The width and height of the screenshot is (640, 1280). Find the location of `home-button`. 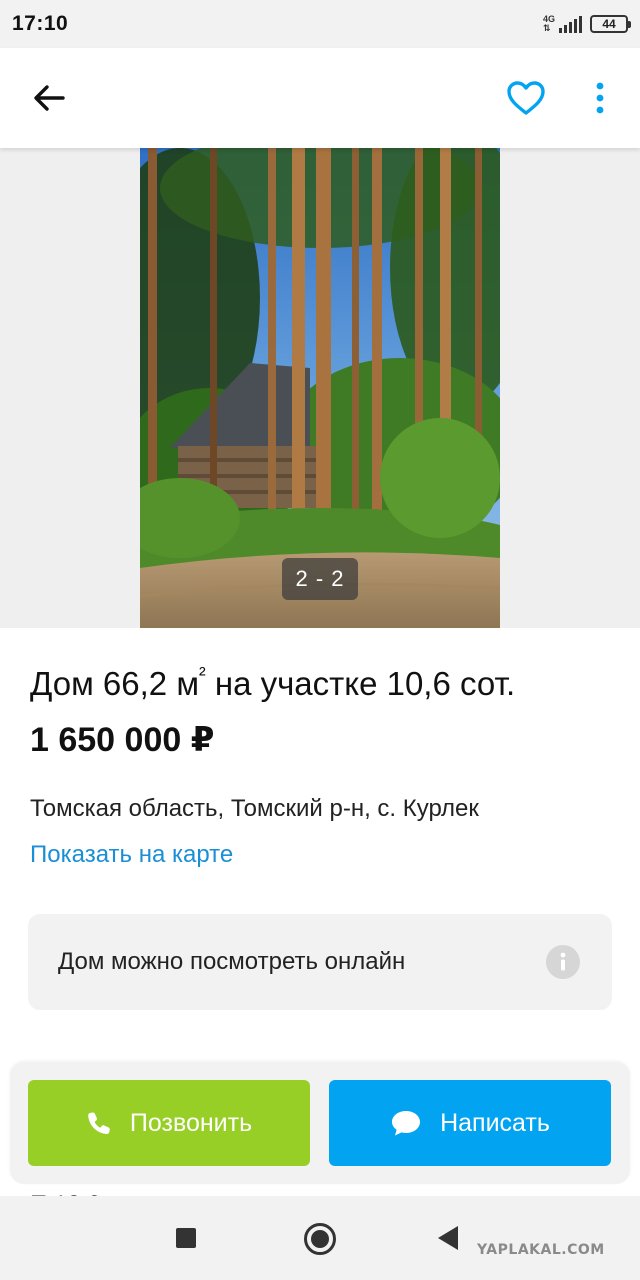

home-button is located at coordinates (320, 1239).